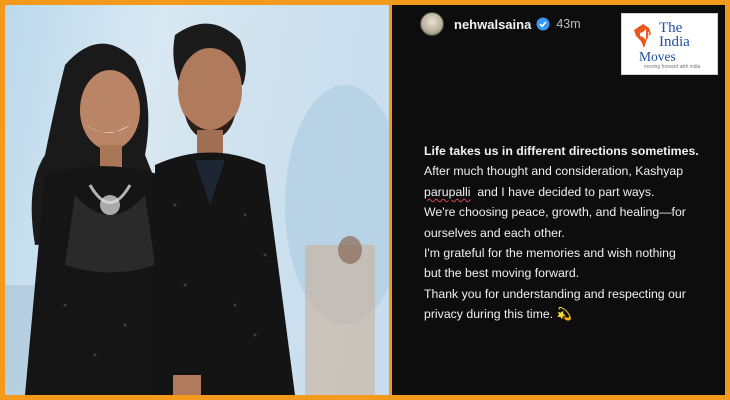 The height and width of the screenshot is (400, 730). I want to click on logo-tagline: moving forward with india, so click(672, 67).